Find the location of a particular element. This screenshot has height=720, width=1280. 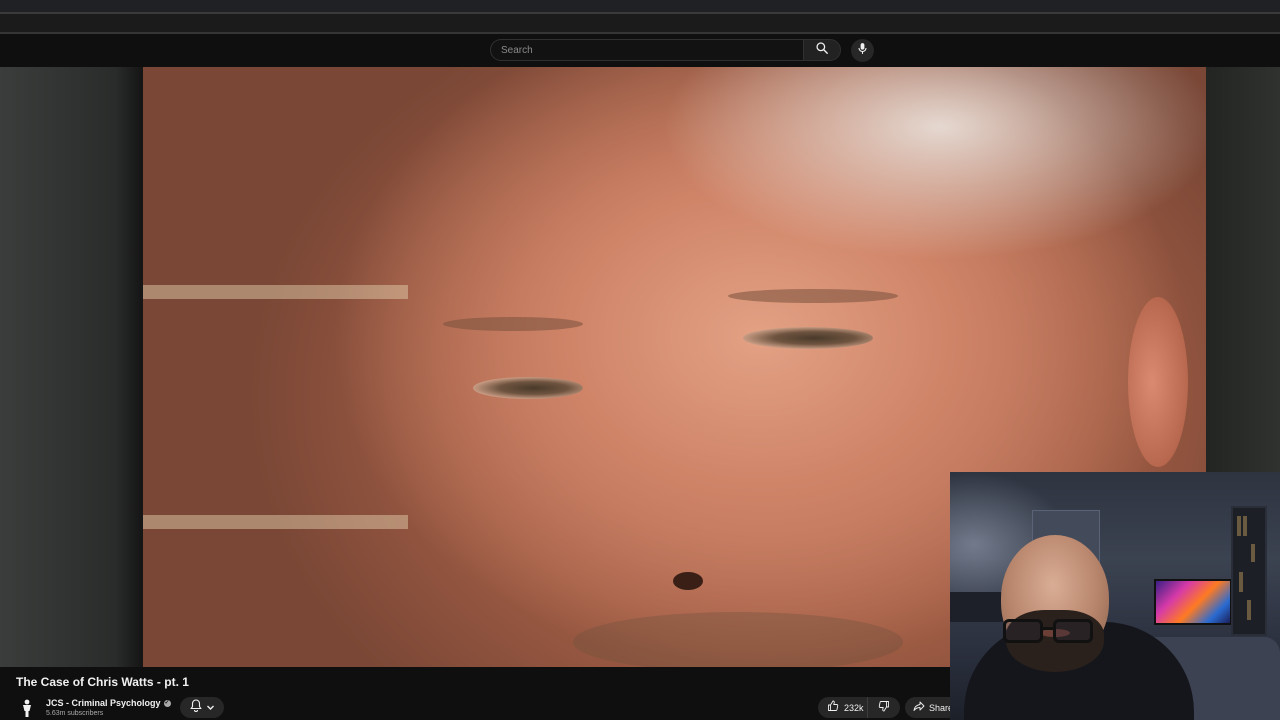

bell-icon is located at coordinates (195, 707).